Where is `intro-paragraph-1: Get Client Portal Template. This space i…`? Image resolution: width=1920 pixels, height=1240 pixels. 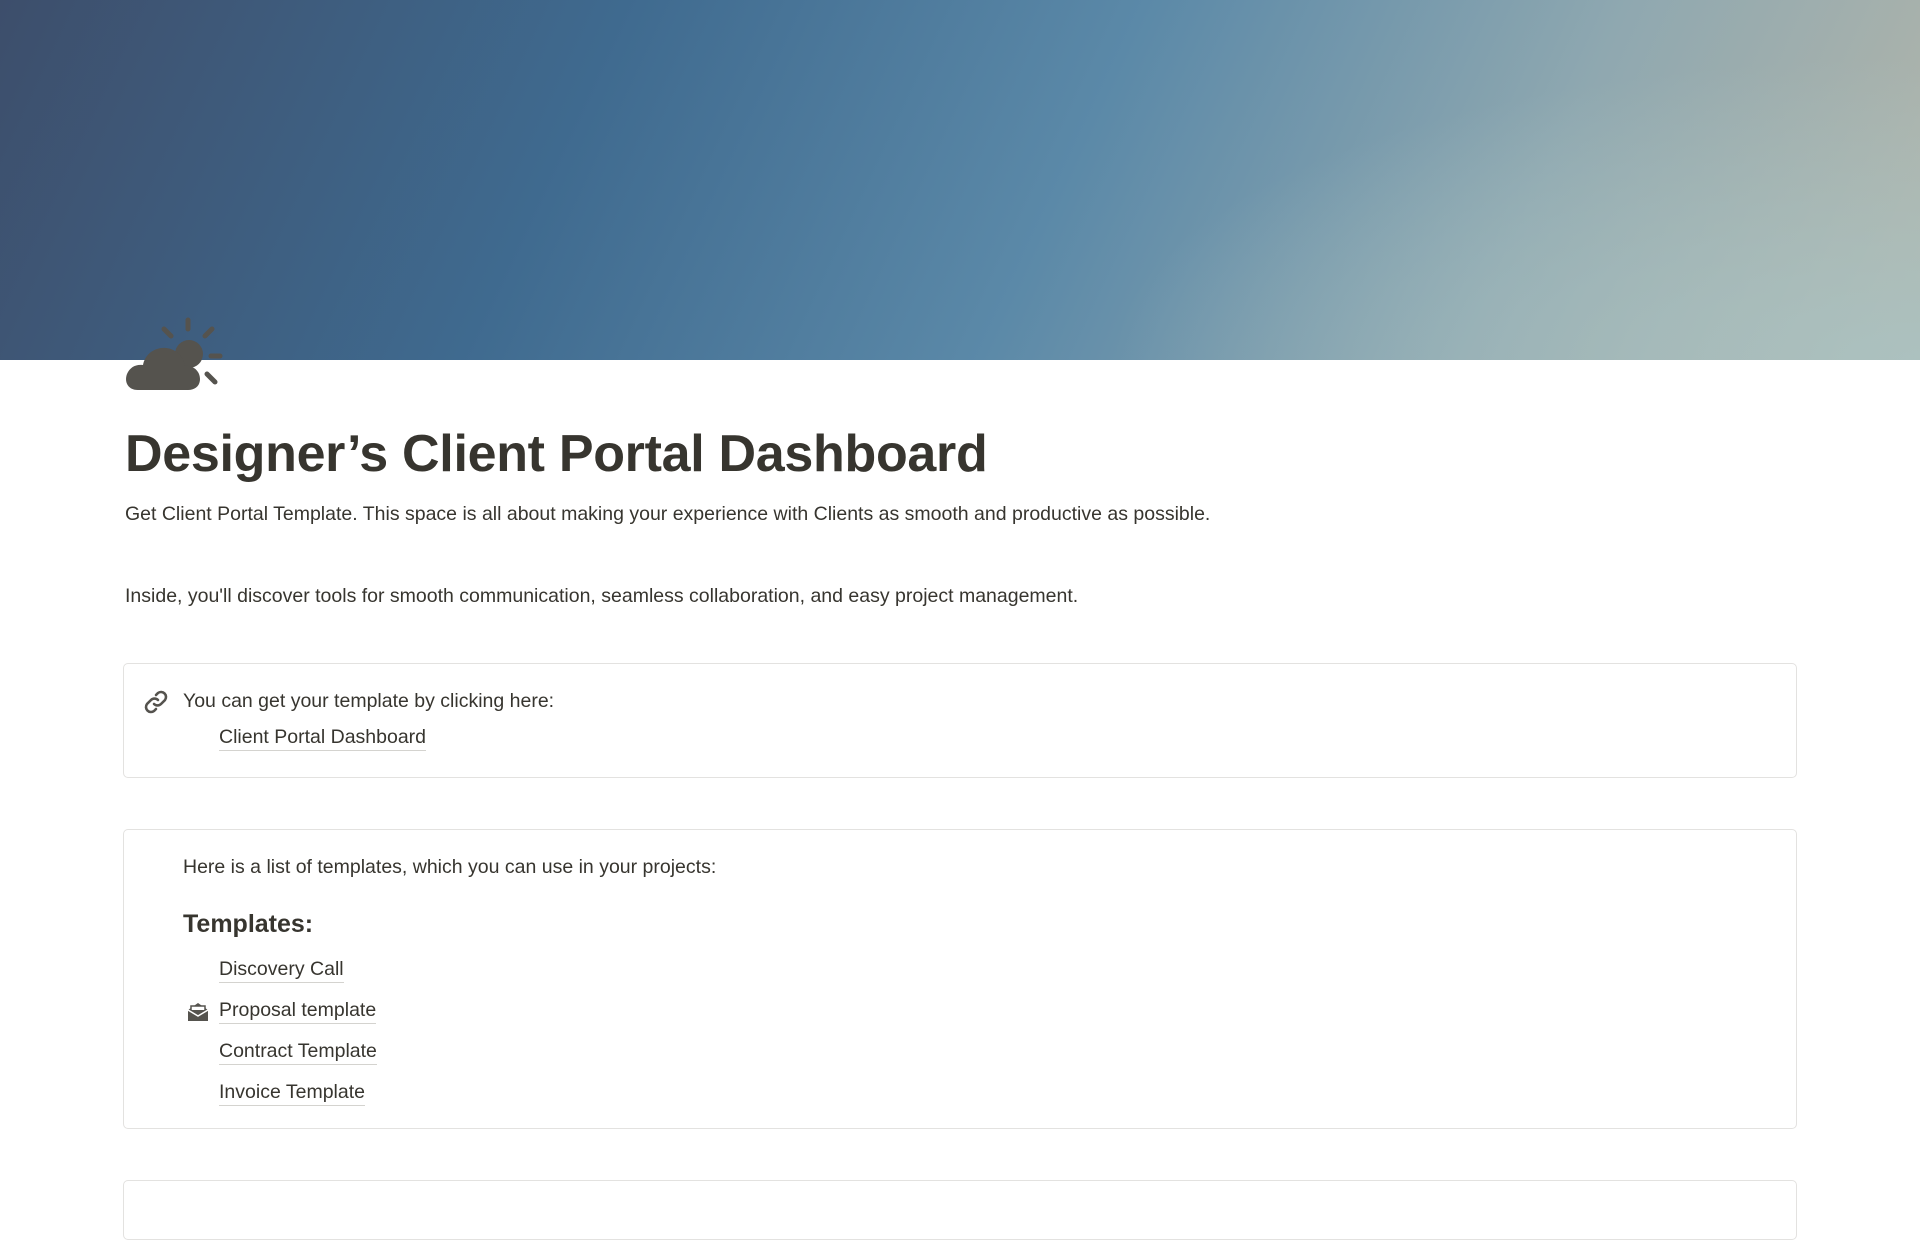 intro-paragraph-1: Get Client Portal Template. This space i… is located at coordinates (668, 514).